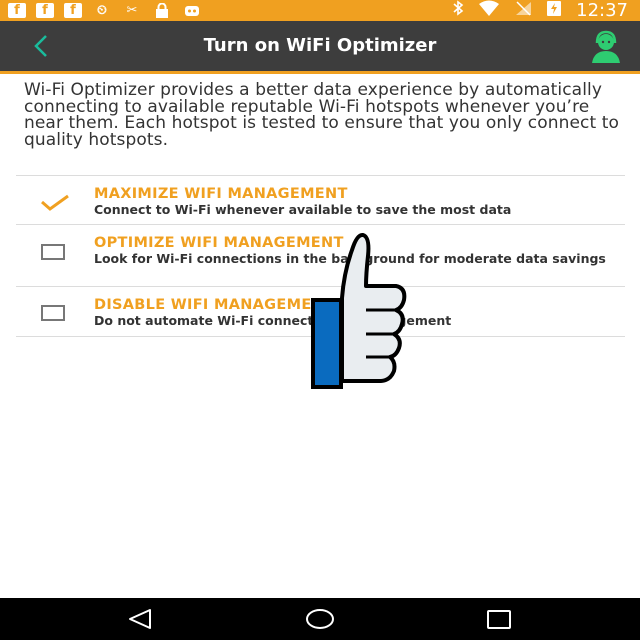 The width and height of the screenshot is (640, 640). What do you see at coordinates (102, 10) in the screenshot?
I see `alarm-icon: ⏲` at bounding box center [102, 10].